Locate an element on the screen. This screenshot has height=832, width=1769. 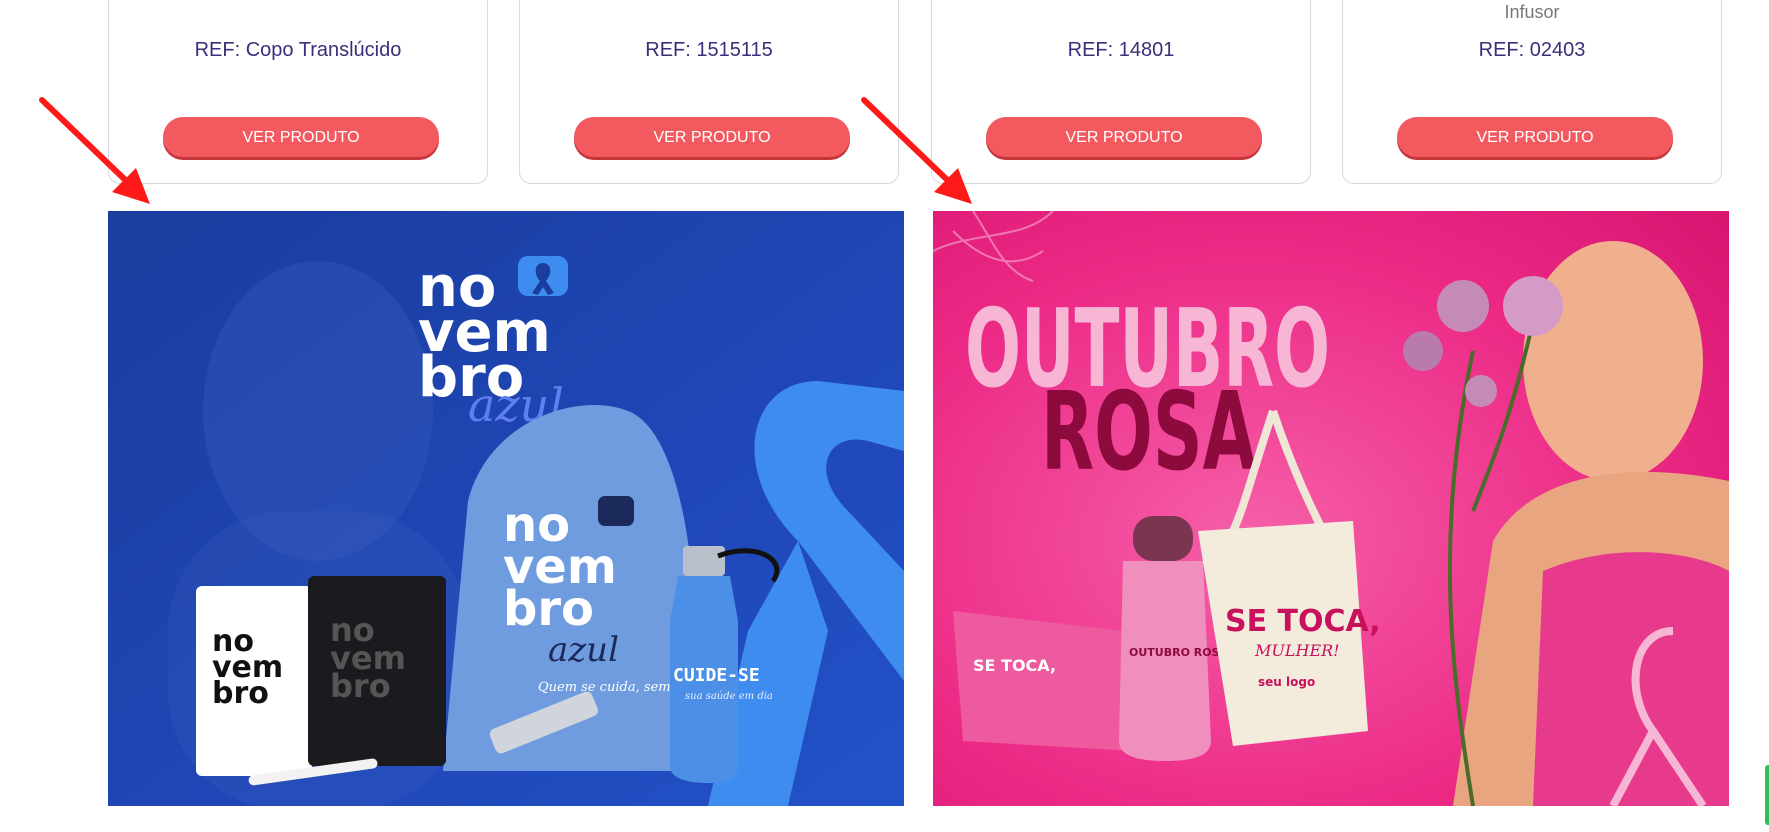
svg-text: CUIDE-SE is located at coordinates (716, 675).